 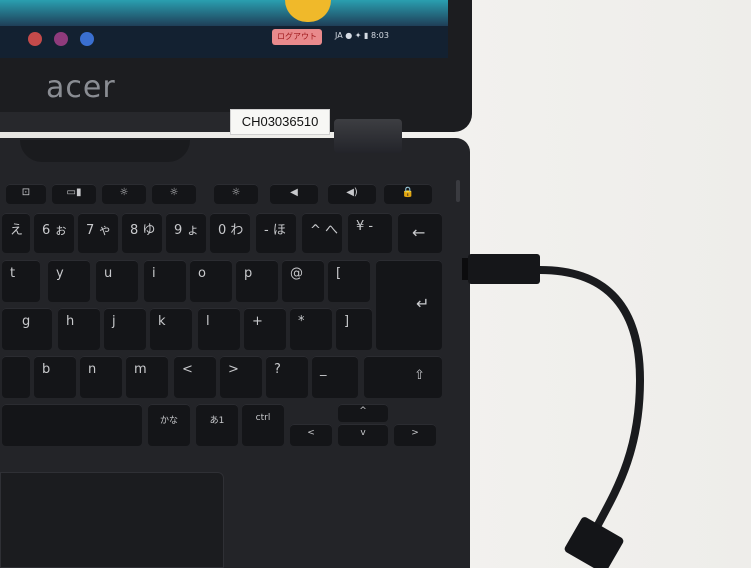 I want to click on usb-plug, so click(x=504, y=269).